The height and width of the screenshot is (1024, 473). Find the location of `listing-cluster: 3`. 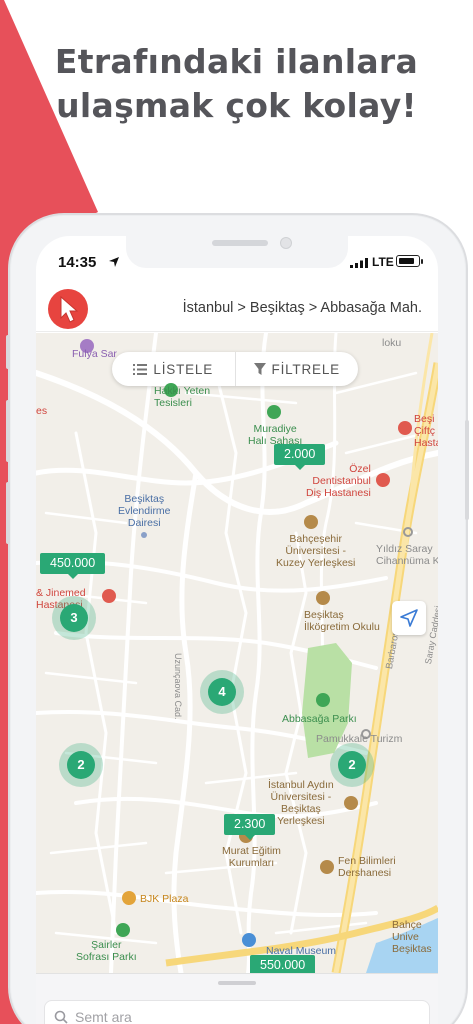

listing-cluster: 3 is located at coordinates (74, 618).